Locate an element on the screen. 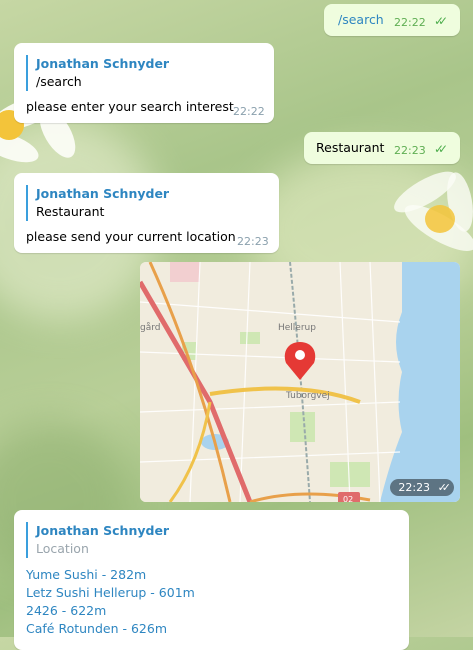 The image size is (473, 650). outgoing-message: Restaurant 22:23 ✓✓ is located at coordinates (382, 148).